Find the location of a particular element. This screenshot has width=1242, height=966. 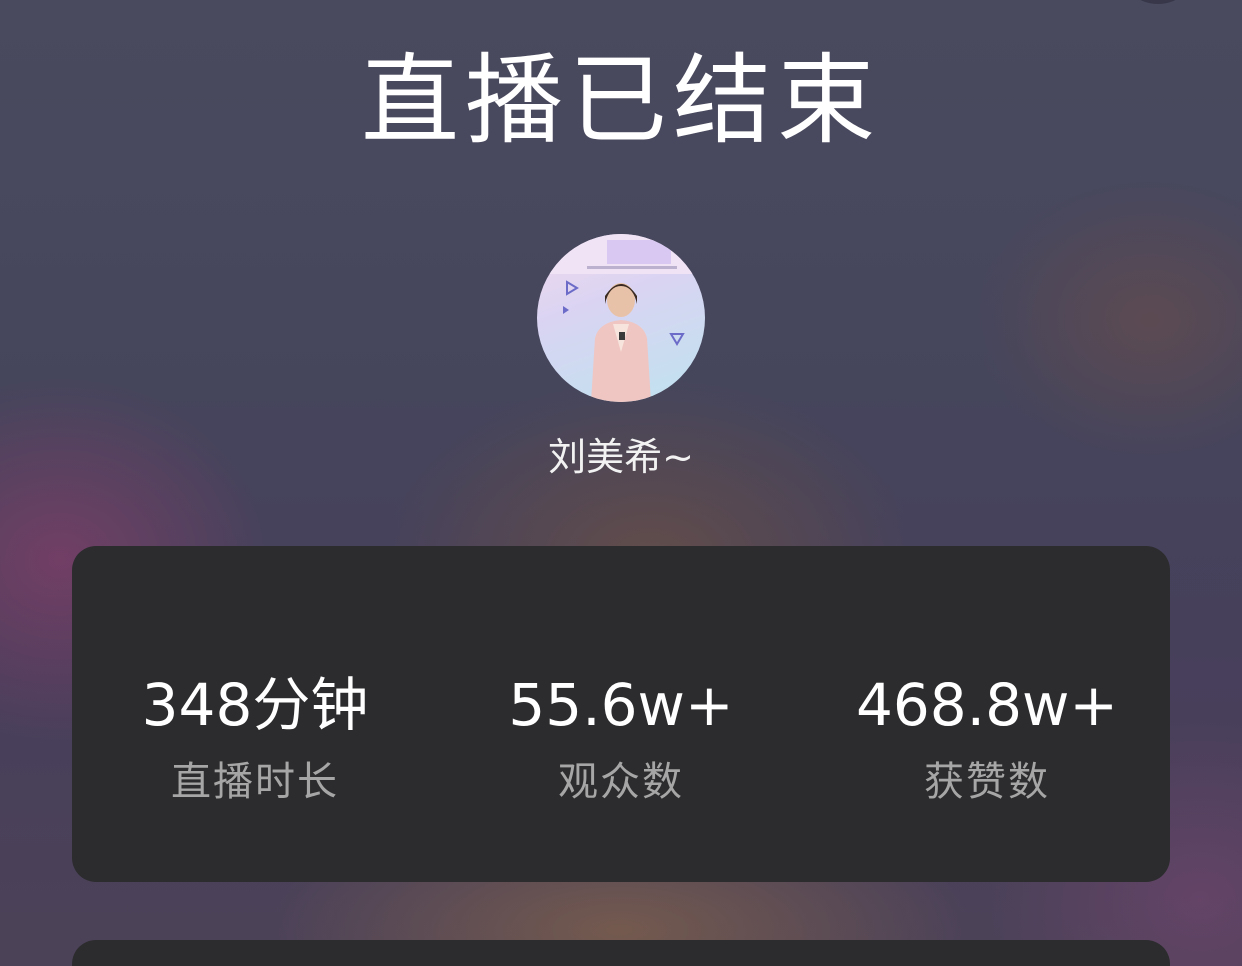

corner-button-edge is located at coordinates (1158, 2).